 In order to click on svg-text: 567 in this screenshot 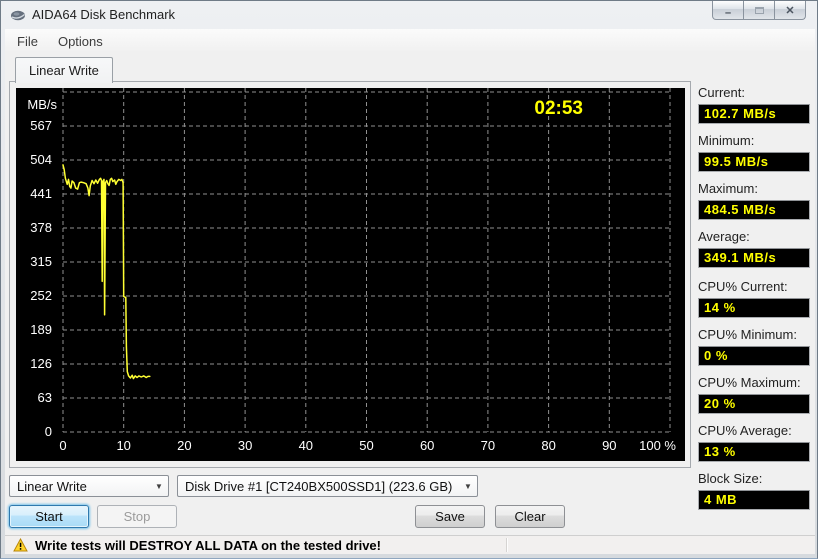, I will do `click(41, 125)`.